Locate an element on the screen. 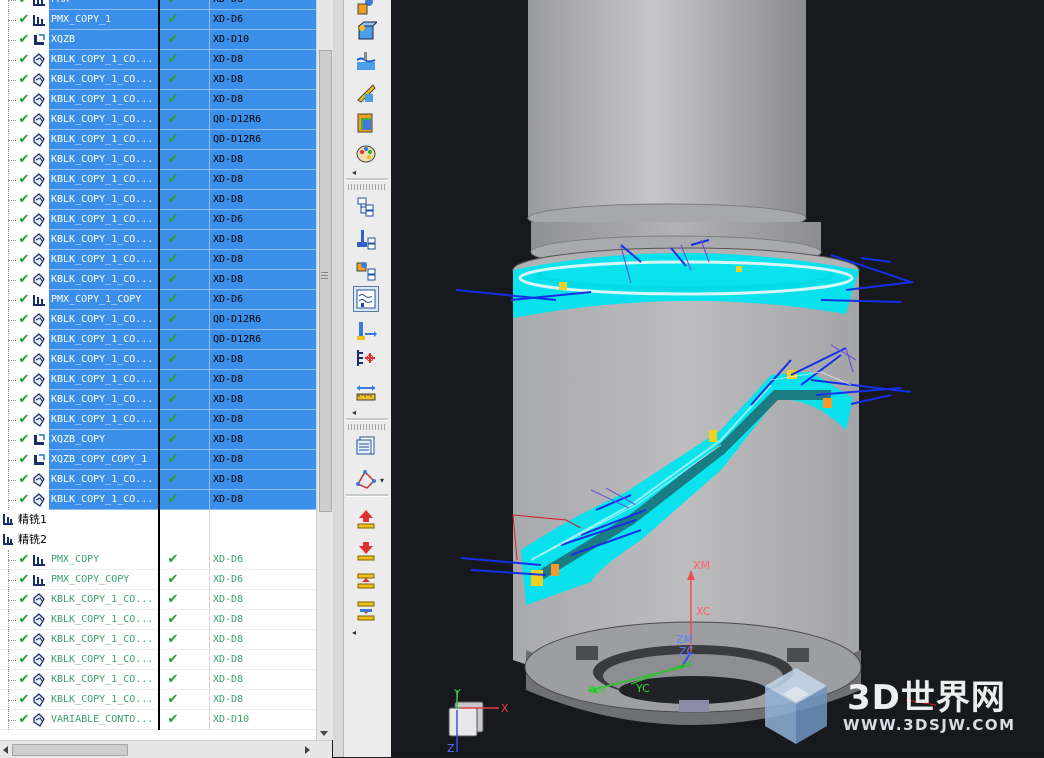 The image size is (1044, 758). tool-axis-icon is located at coordinates (366, 331).